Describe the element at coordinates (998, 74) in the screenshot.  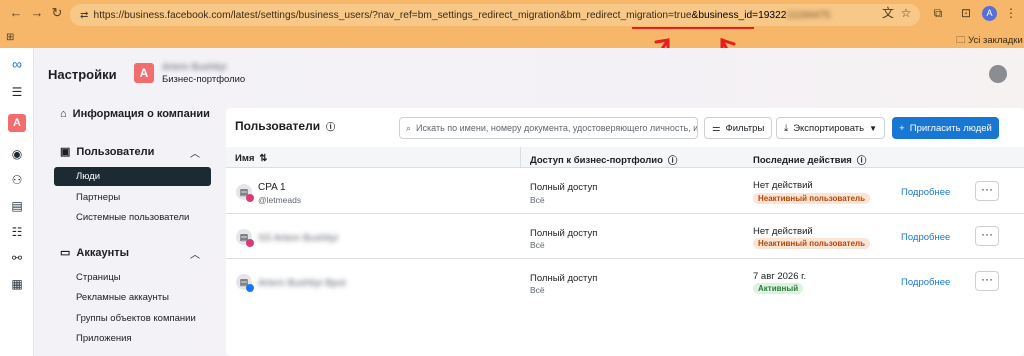
I see `user-avatar` at that location.